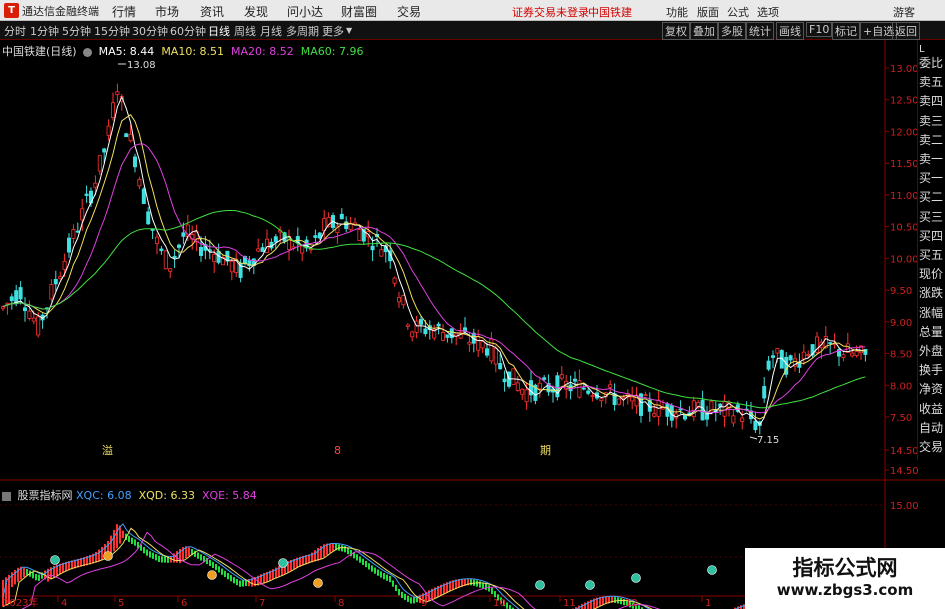 This screenshot has width=945, height=609. Describe the element at coordinates (932, 350) in the screenshot. I see `side-item: 外盘` at that location.